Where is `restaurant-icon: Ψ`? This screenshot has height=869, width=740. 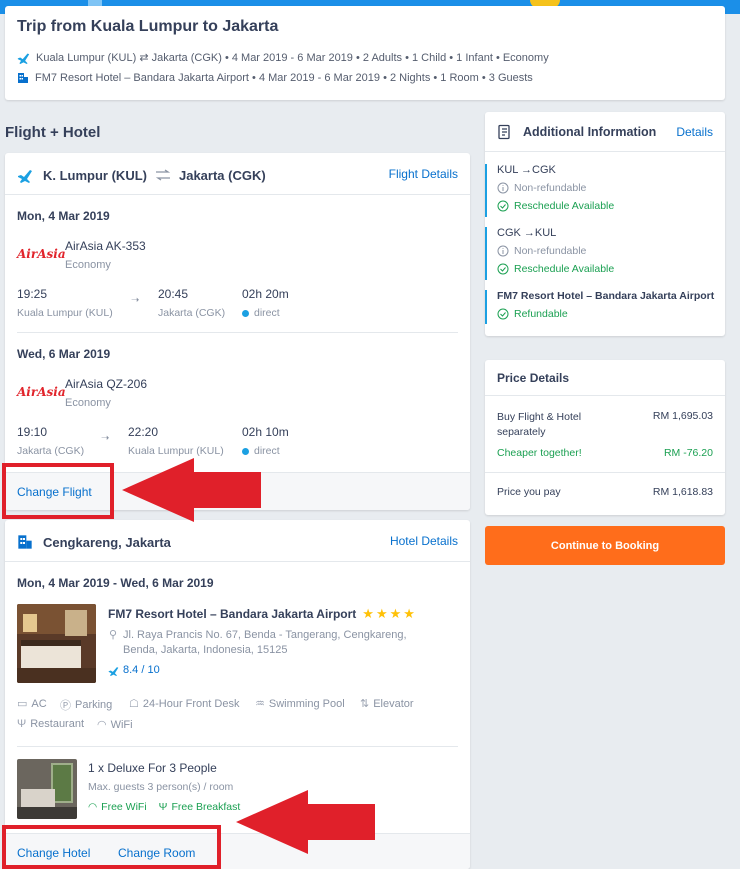 restaurant-icon: Ψ is located at coordinates (22, 724).